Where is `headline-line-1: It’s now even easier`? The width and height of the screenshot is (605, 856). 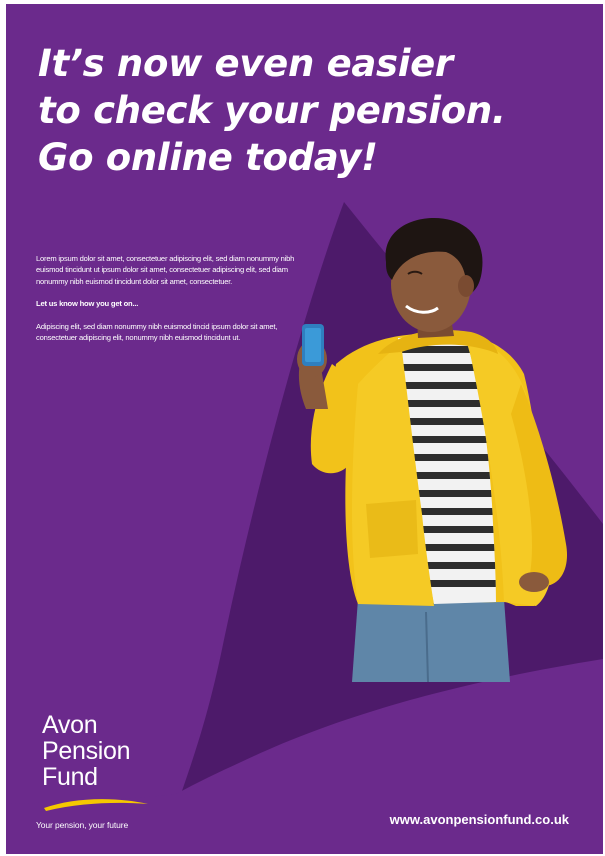
headline-line-1: It’s now even easier is located at coordinates (245, 63).